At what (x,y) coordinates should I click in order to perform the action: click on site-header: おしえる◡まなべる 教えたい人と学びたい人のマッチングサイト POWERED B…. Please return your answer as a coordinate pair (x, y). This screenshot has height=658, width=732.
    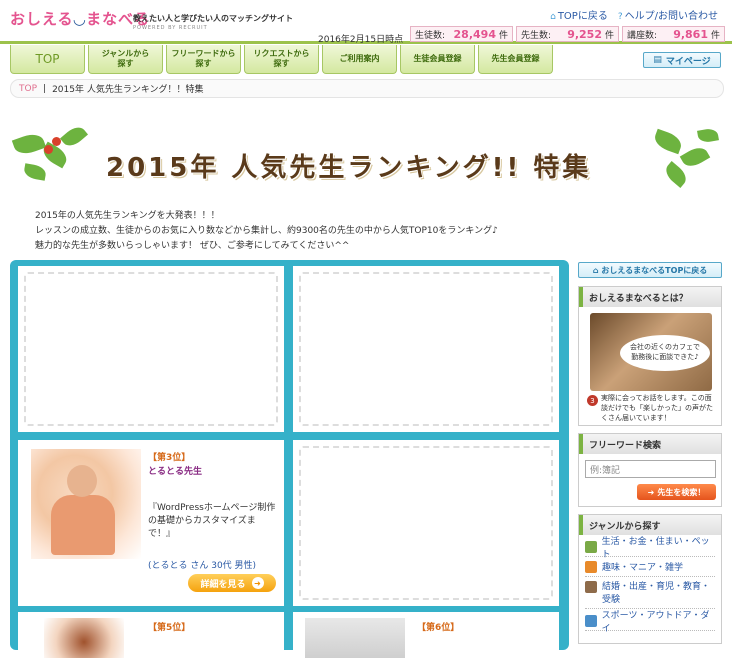
    Looking at the image, I should click on (366, 22).